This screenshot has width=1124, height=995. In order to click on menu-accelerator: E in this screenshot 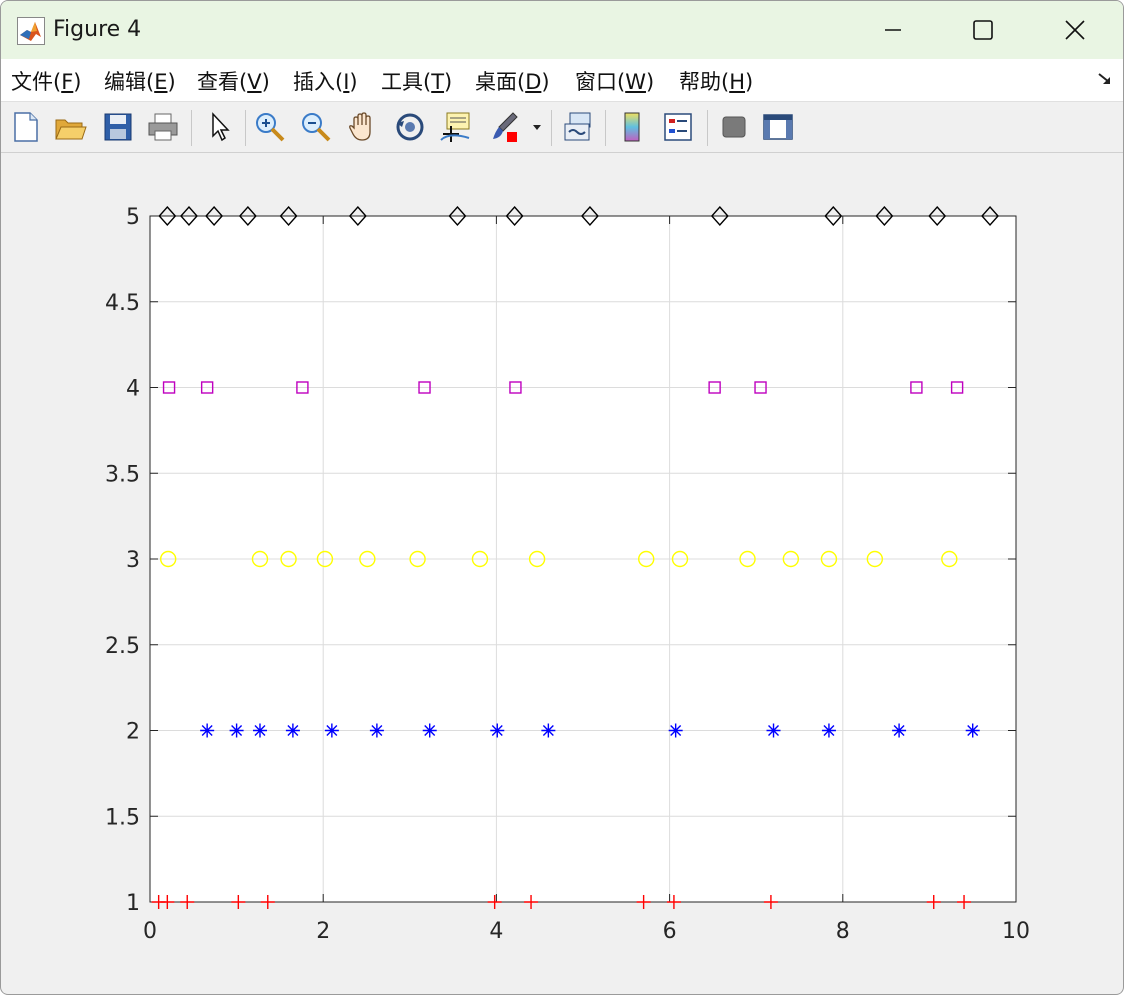, I will do `click(161, 82)`.